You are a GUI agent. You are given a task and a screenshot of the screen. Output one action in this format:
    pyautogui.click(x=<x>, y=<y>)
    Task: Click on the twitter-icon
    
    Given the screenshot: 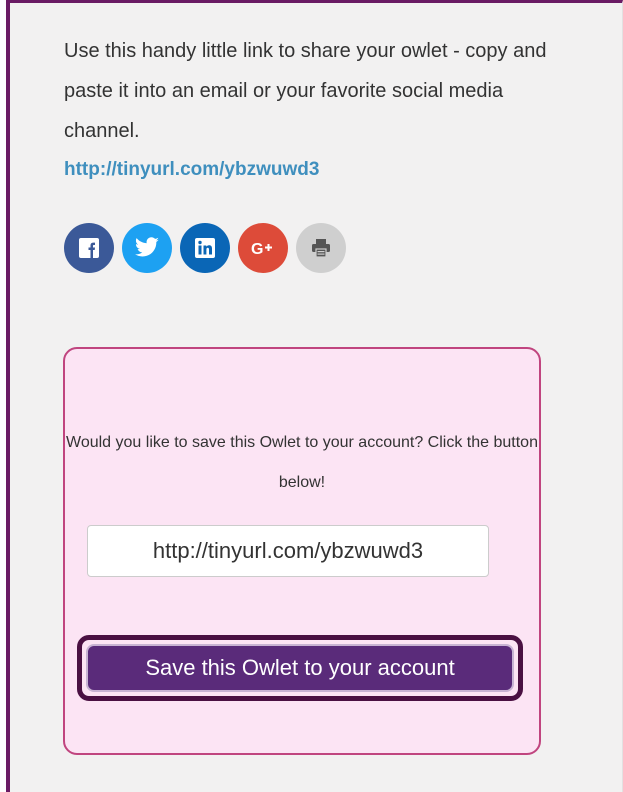 What is the action you would take?
    pyautogui.click(x=146, y=247)
    